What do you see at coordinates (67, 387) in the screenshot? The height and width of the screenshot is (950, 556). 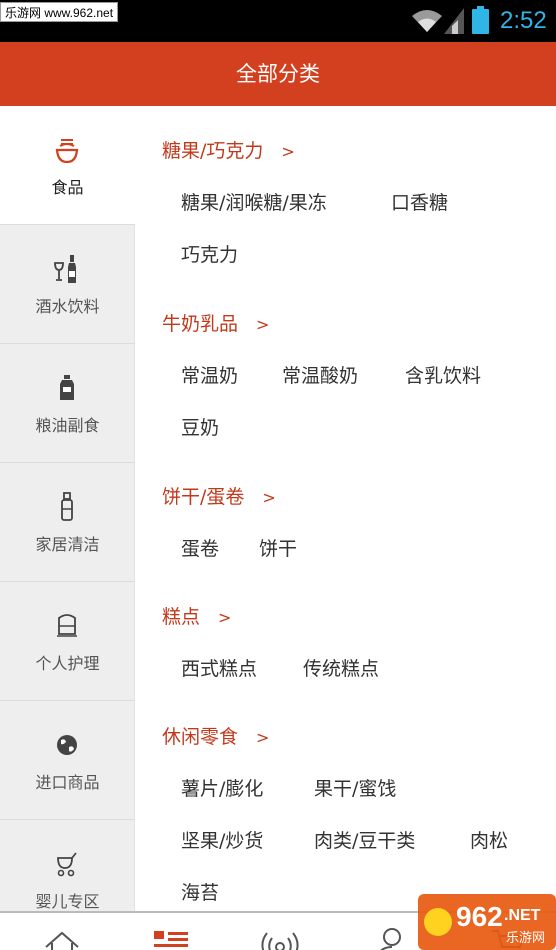 I see `oil-bottle-icon` at bounding box center [67, 387].